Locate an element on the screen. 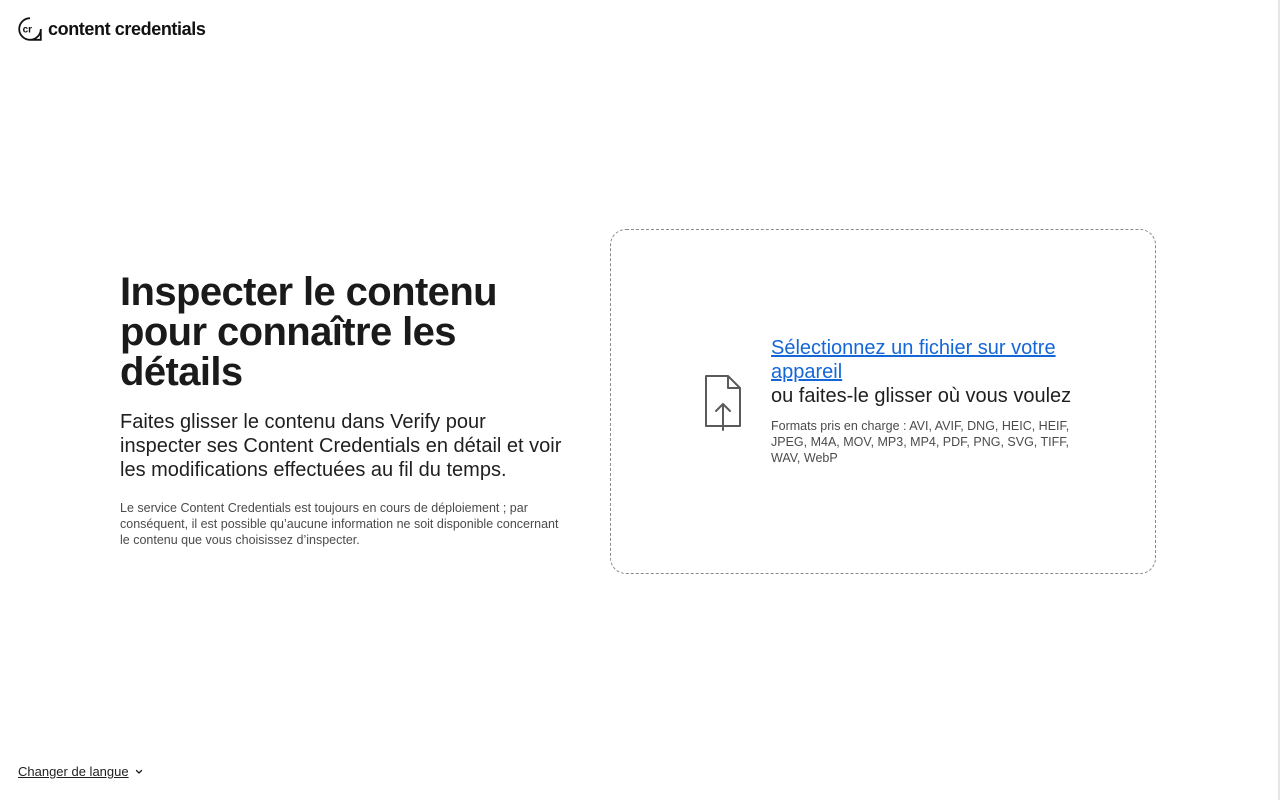 The height and width of the screenshot is (800, 1280). change-language-button: Changer de langue is located at coordinates (80, 771).